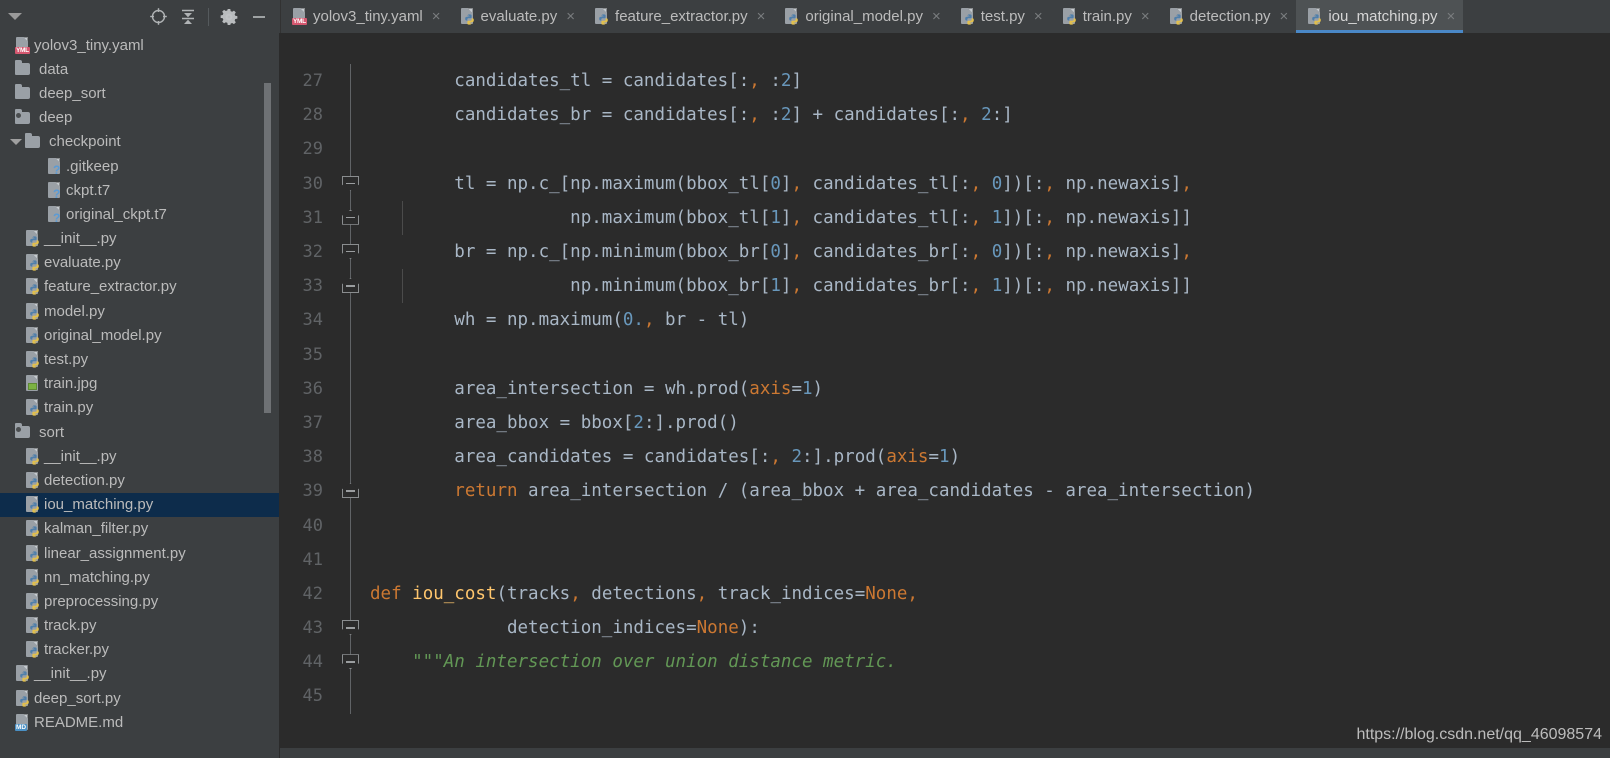 The width and height of the screenshot is (1610, 758). Describe the element at coordinates (188, 17) in the screenshot. I see `collapse-all-icon` at that location.